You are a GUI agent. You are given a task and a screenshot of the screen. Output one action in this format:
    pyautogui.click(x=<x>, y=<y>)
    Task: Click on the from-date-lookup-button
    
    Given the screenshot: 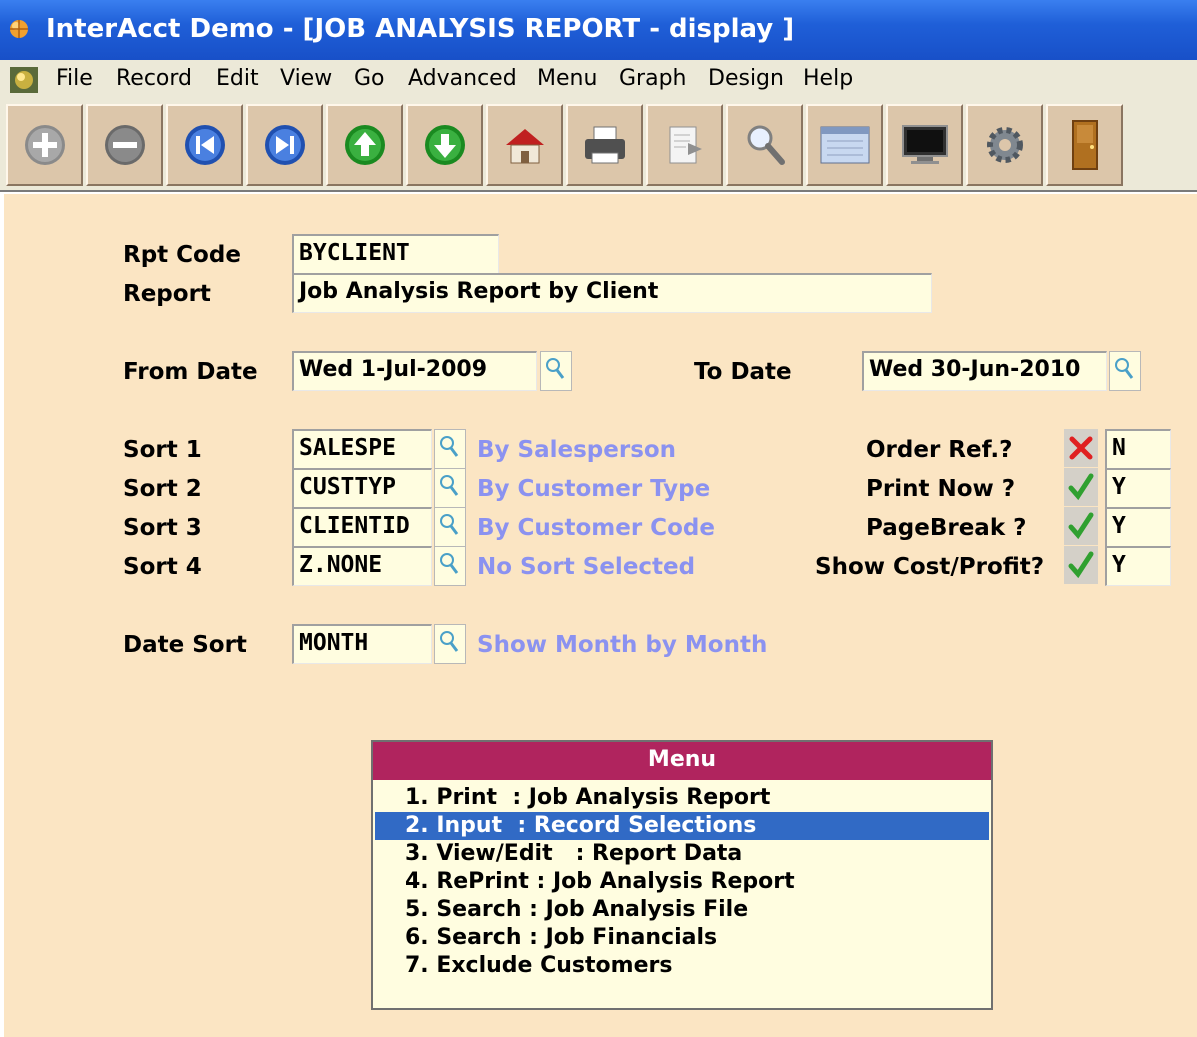 What is the action you would take?
    pyautogui.click(x=556, y=371)
    